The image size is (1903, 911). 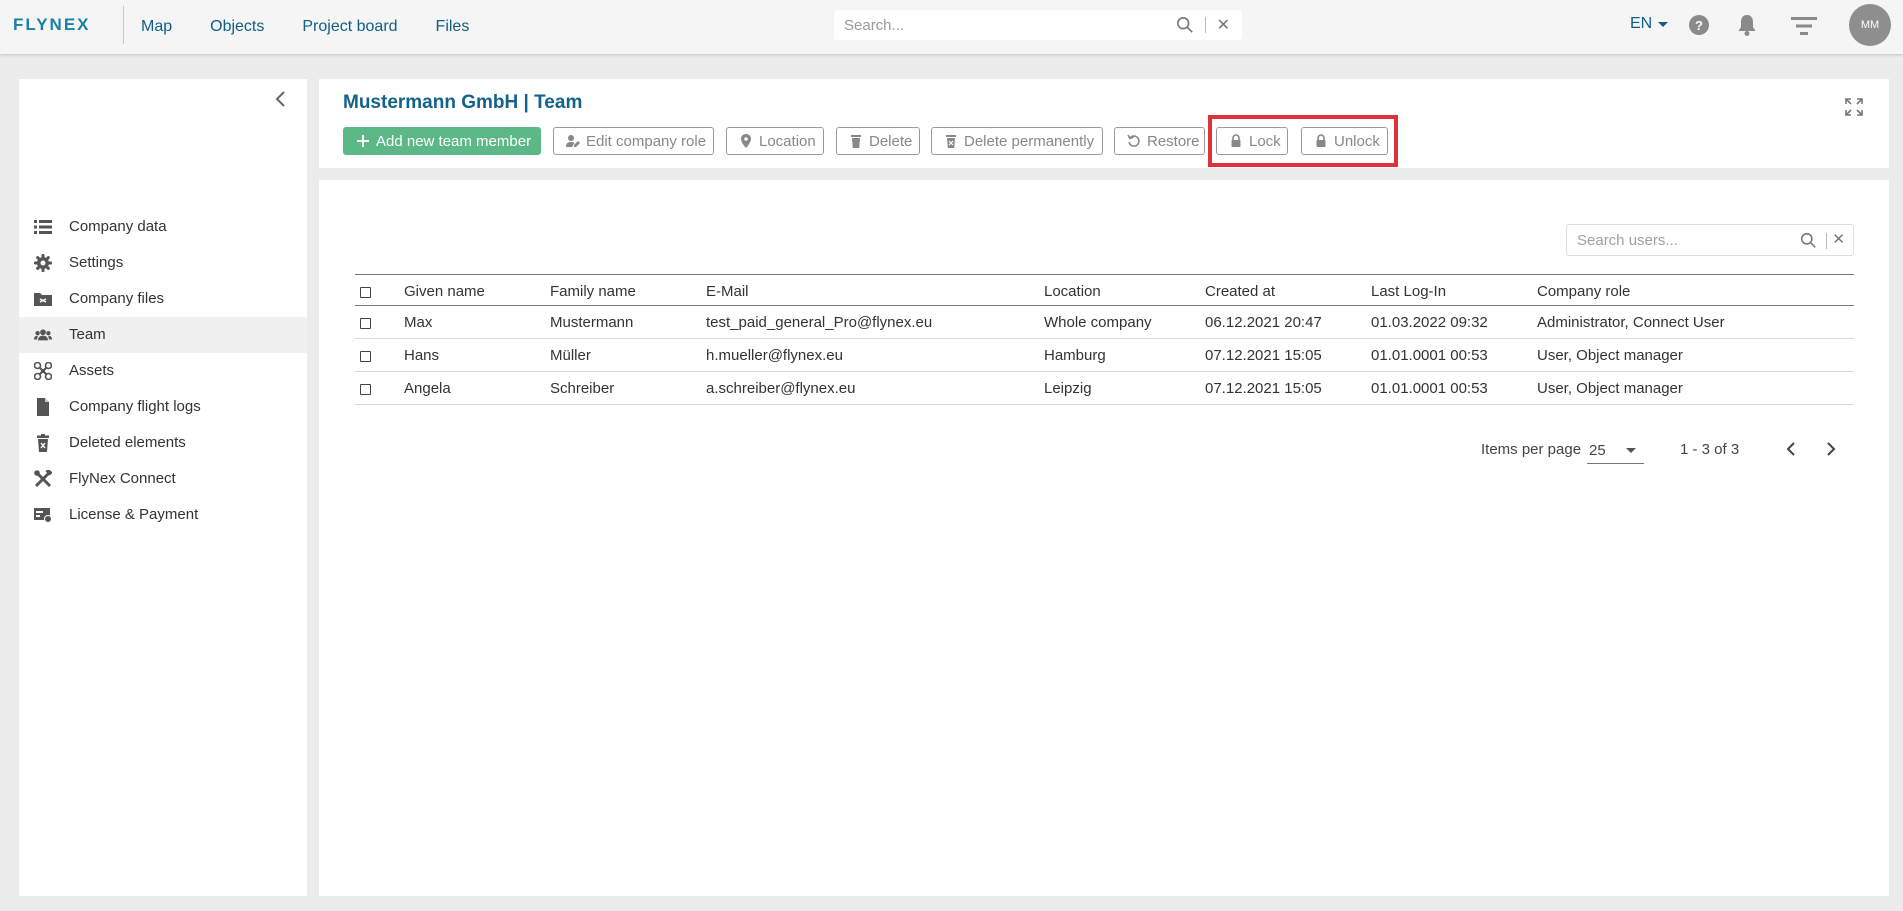 I want to click on logo-divider, so click(x=123, y=25).